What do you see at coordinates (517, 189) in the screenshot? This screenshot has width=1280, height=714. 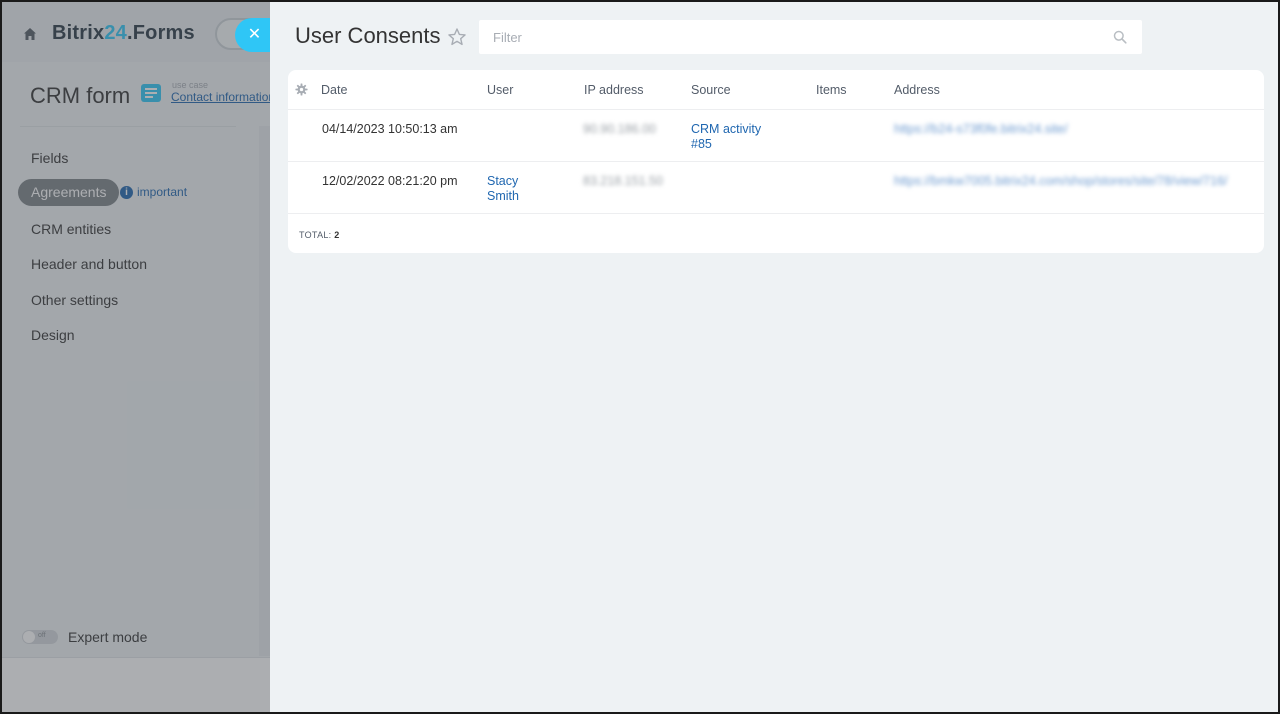 I see `cell-user: Stacy Smith` at bounding box center [517, 189].